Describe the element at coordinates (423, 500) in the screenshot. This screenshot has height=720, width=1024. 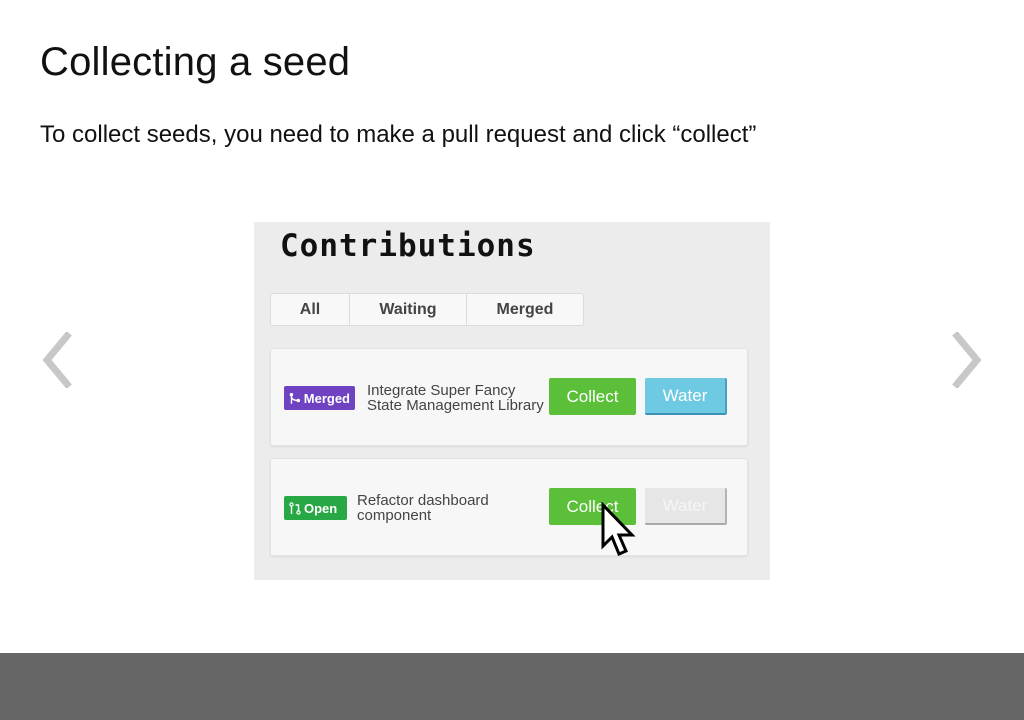
I see `pr-title-line: Refactor dashboard` at that location.